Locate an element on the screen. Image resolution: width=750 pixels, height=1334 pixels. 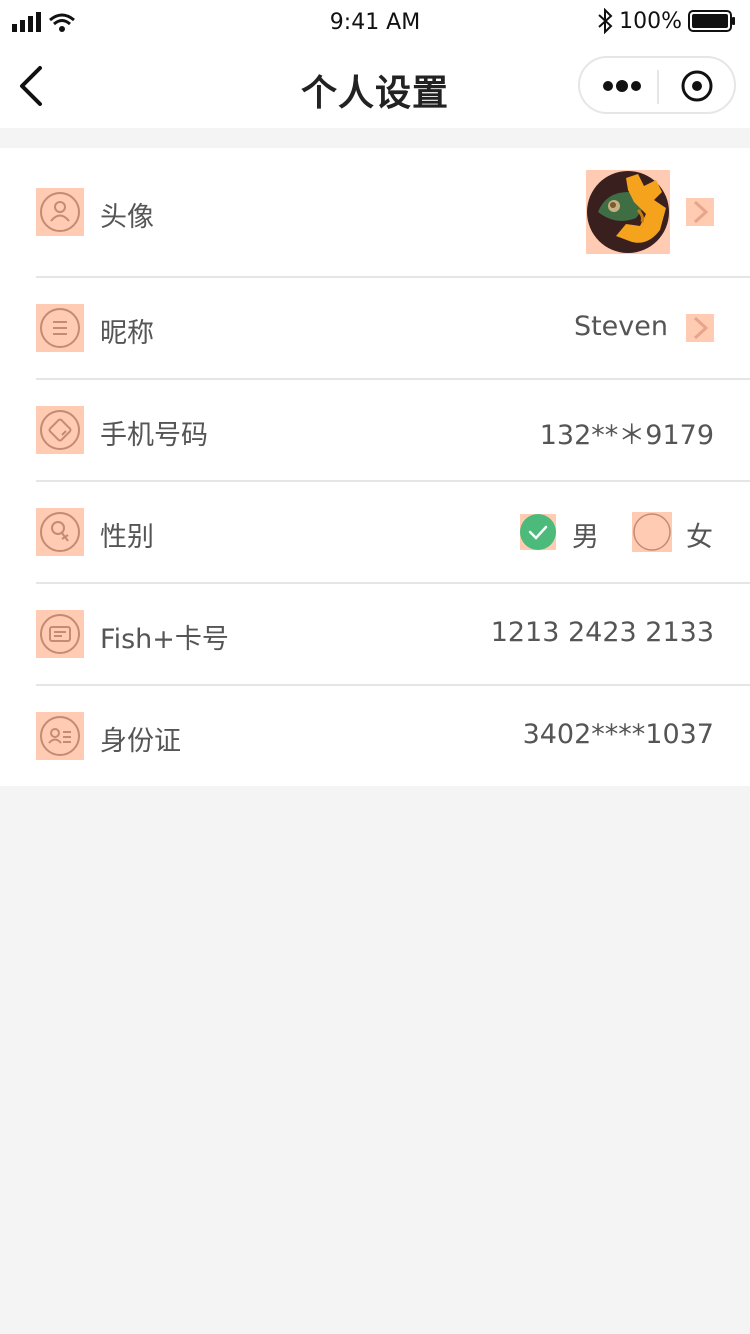
phone-label: 手机号码 is located at coordinates (154, 435).